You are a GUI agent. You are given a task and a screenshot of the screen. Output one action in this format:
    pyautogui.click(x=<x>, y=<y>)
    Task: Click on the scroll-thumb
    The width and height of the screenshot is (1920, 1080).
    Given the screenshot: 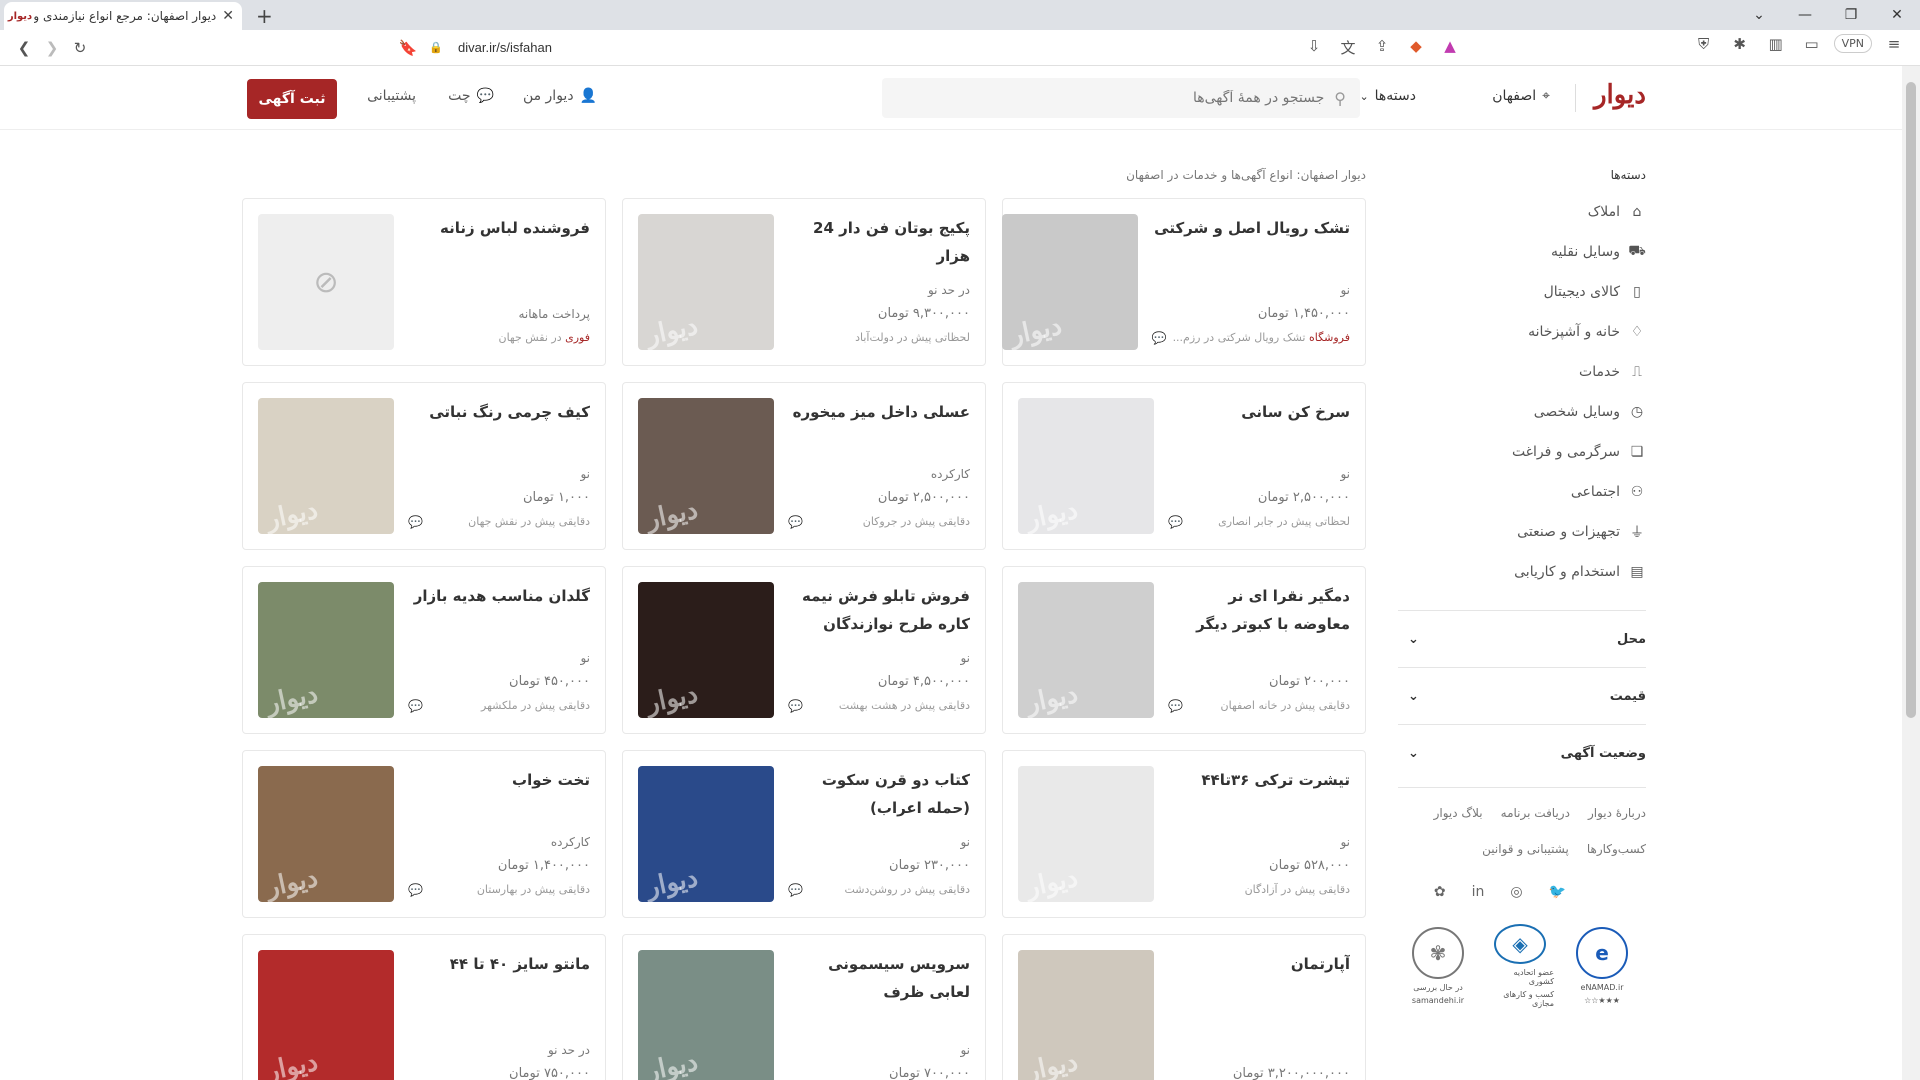 What is the action you would take?
    pyautogui.click(x=1911, y=400)
    